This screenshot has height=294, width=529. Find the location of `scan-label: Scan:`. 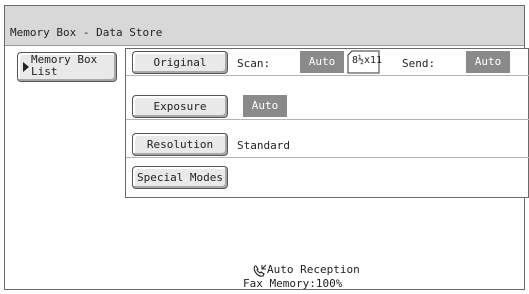

scan-label: Scan: is located at coordinates (254, 63).